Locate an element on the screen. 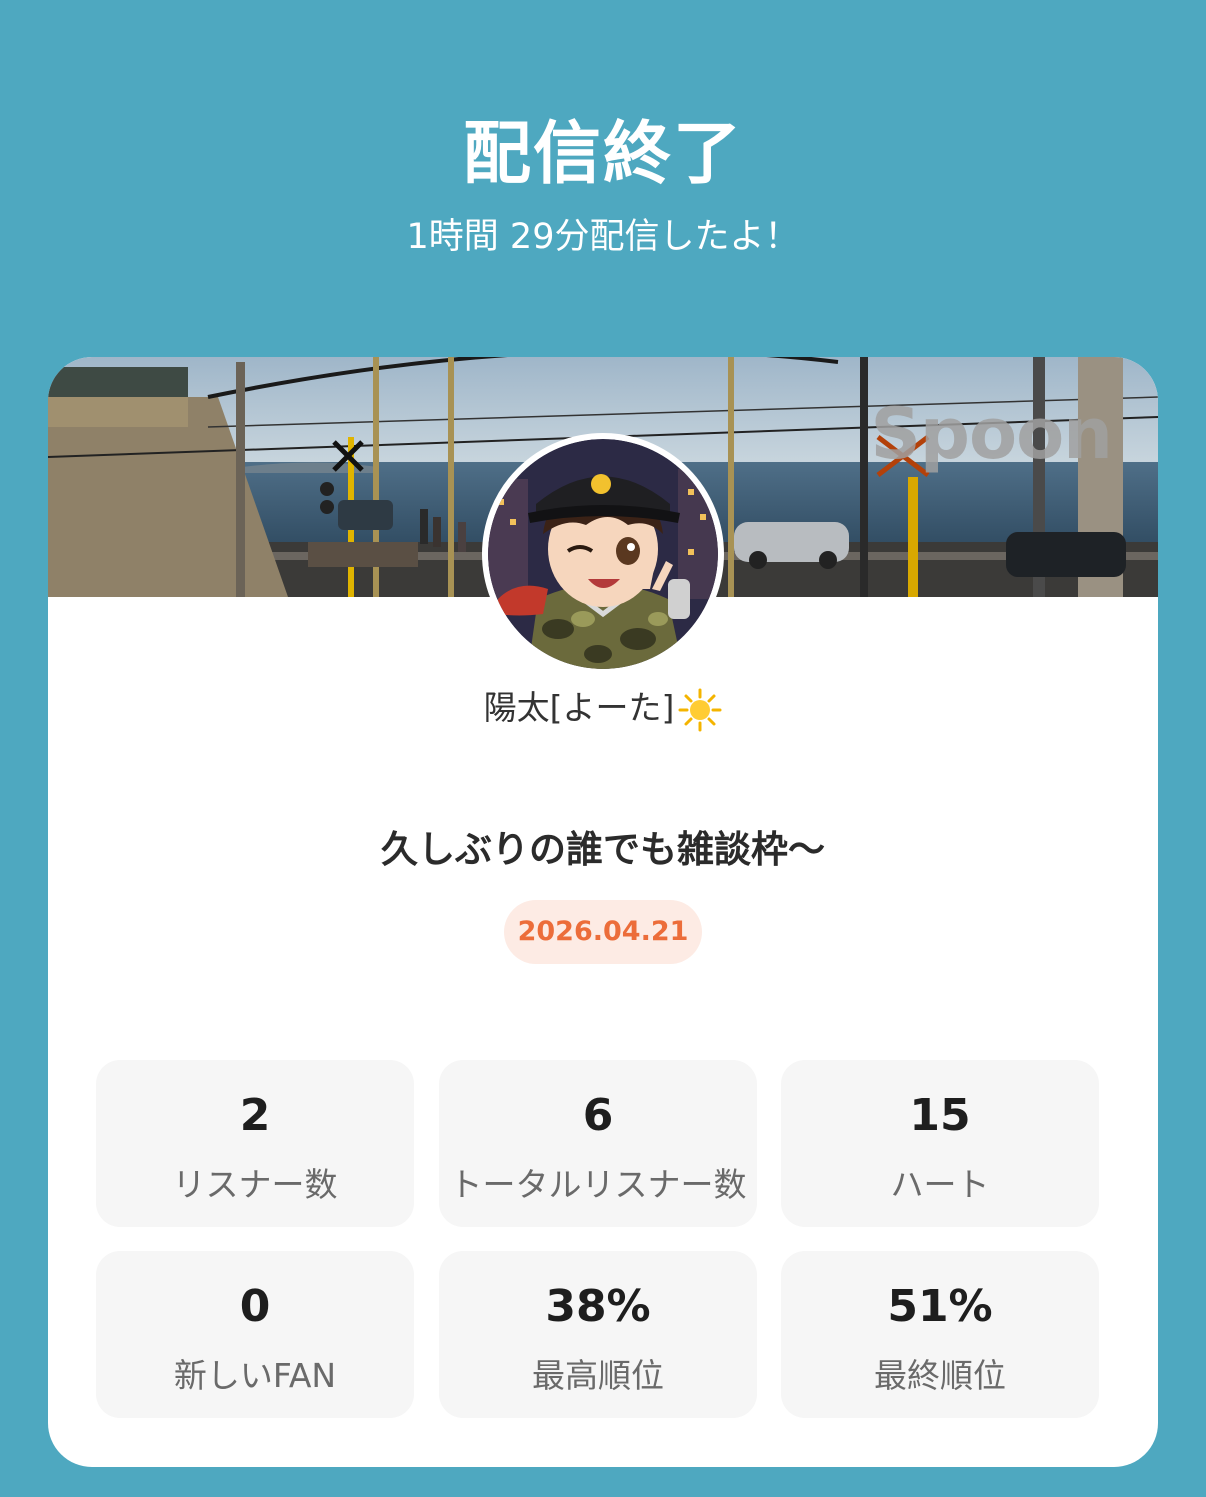 This screenshot has width=1206, height=1497. spoon-logo: Spoon is located at coordinates (991, 434).